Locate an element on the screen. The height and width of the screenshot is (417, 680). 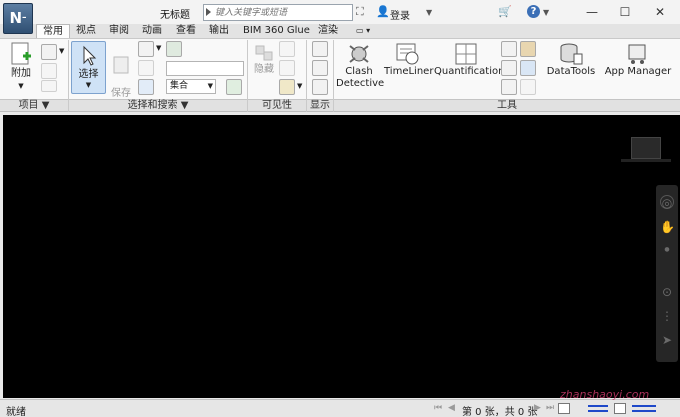
prev-sheet-icon: ◀ is located at coordinates (451, 408).